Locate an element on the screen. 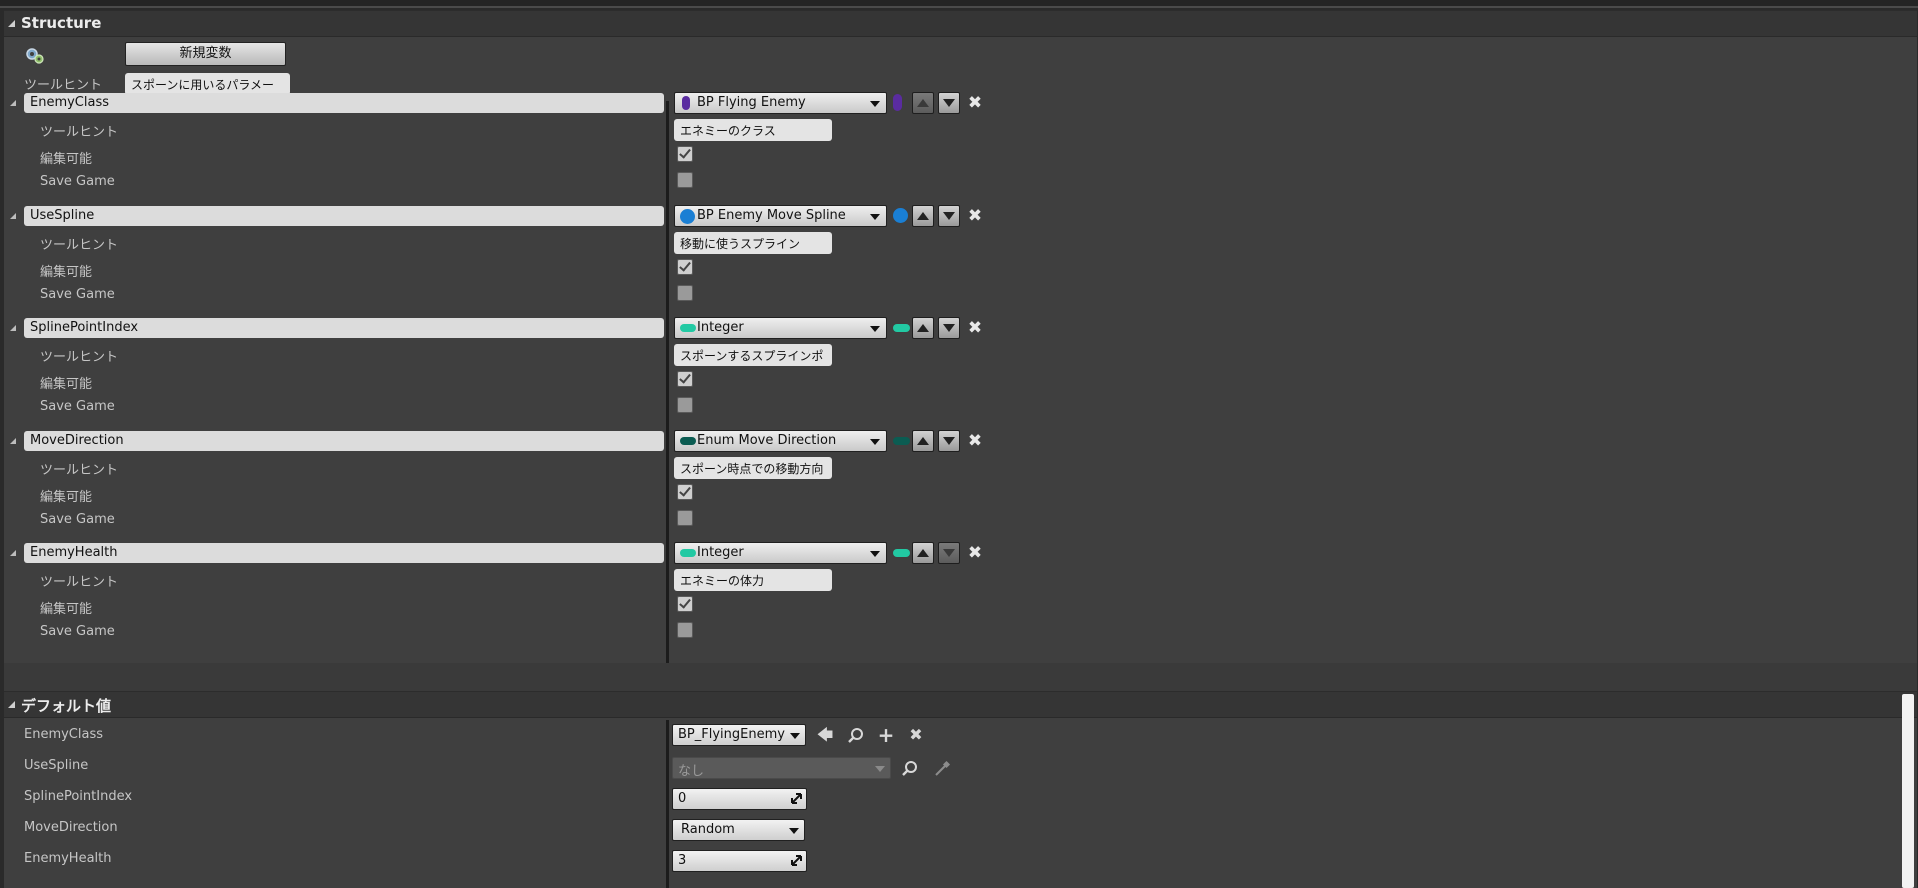  variable-type-dropdown: BP Flying Enemy is located at coordinates (780, 103).